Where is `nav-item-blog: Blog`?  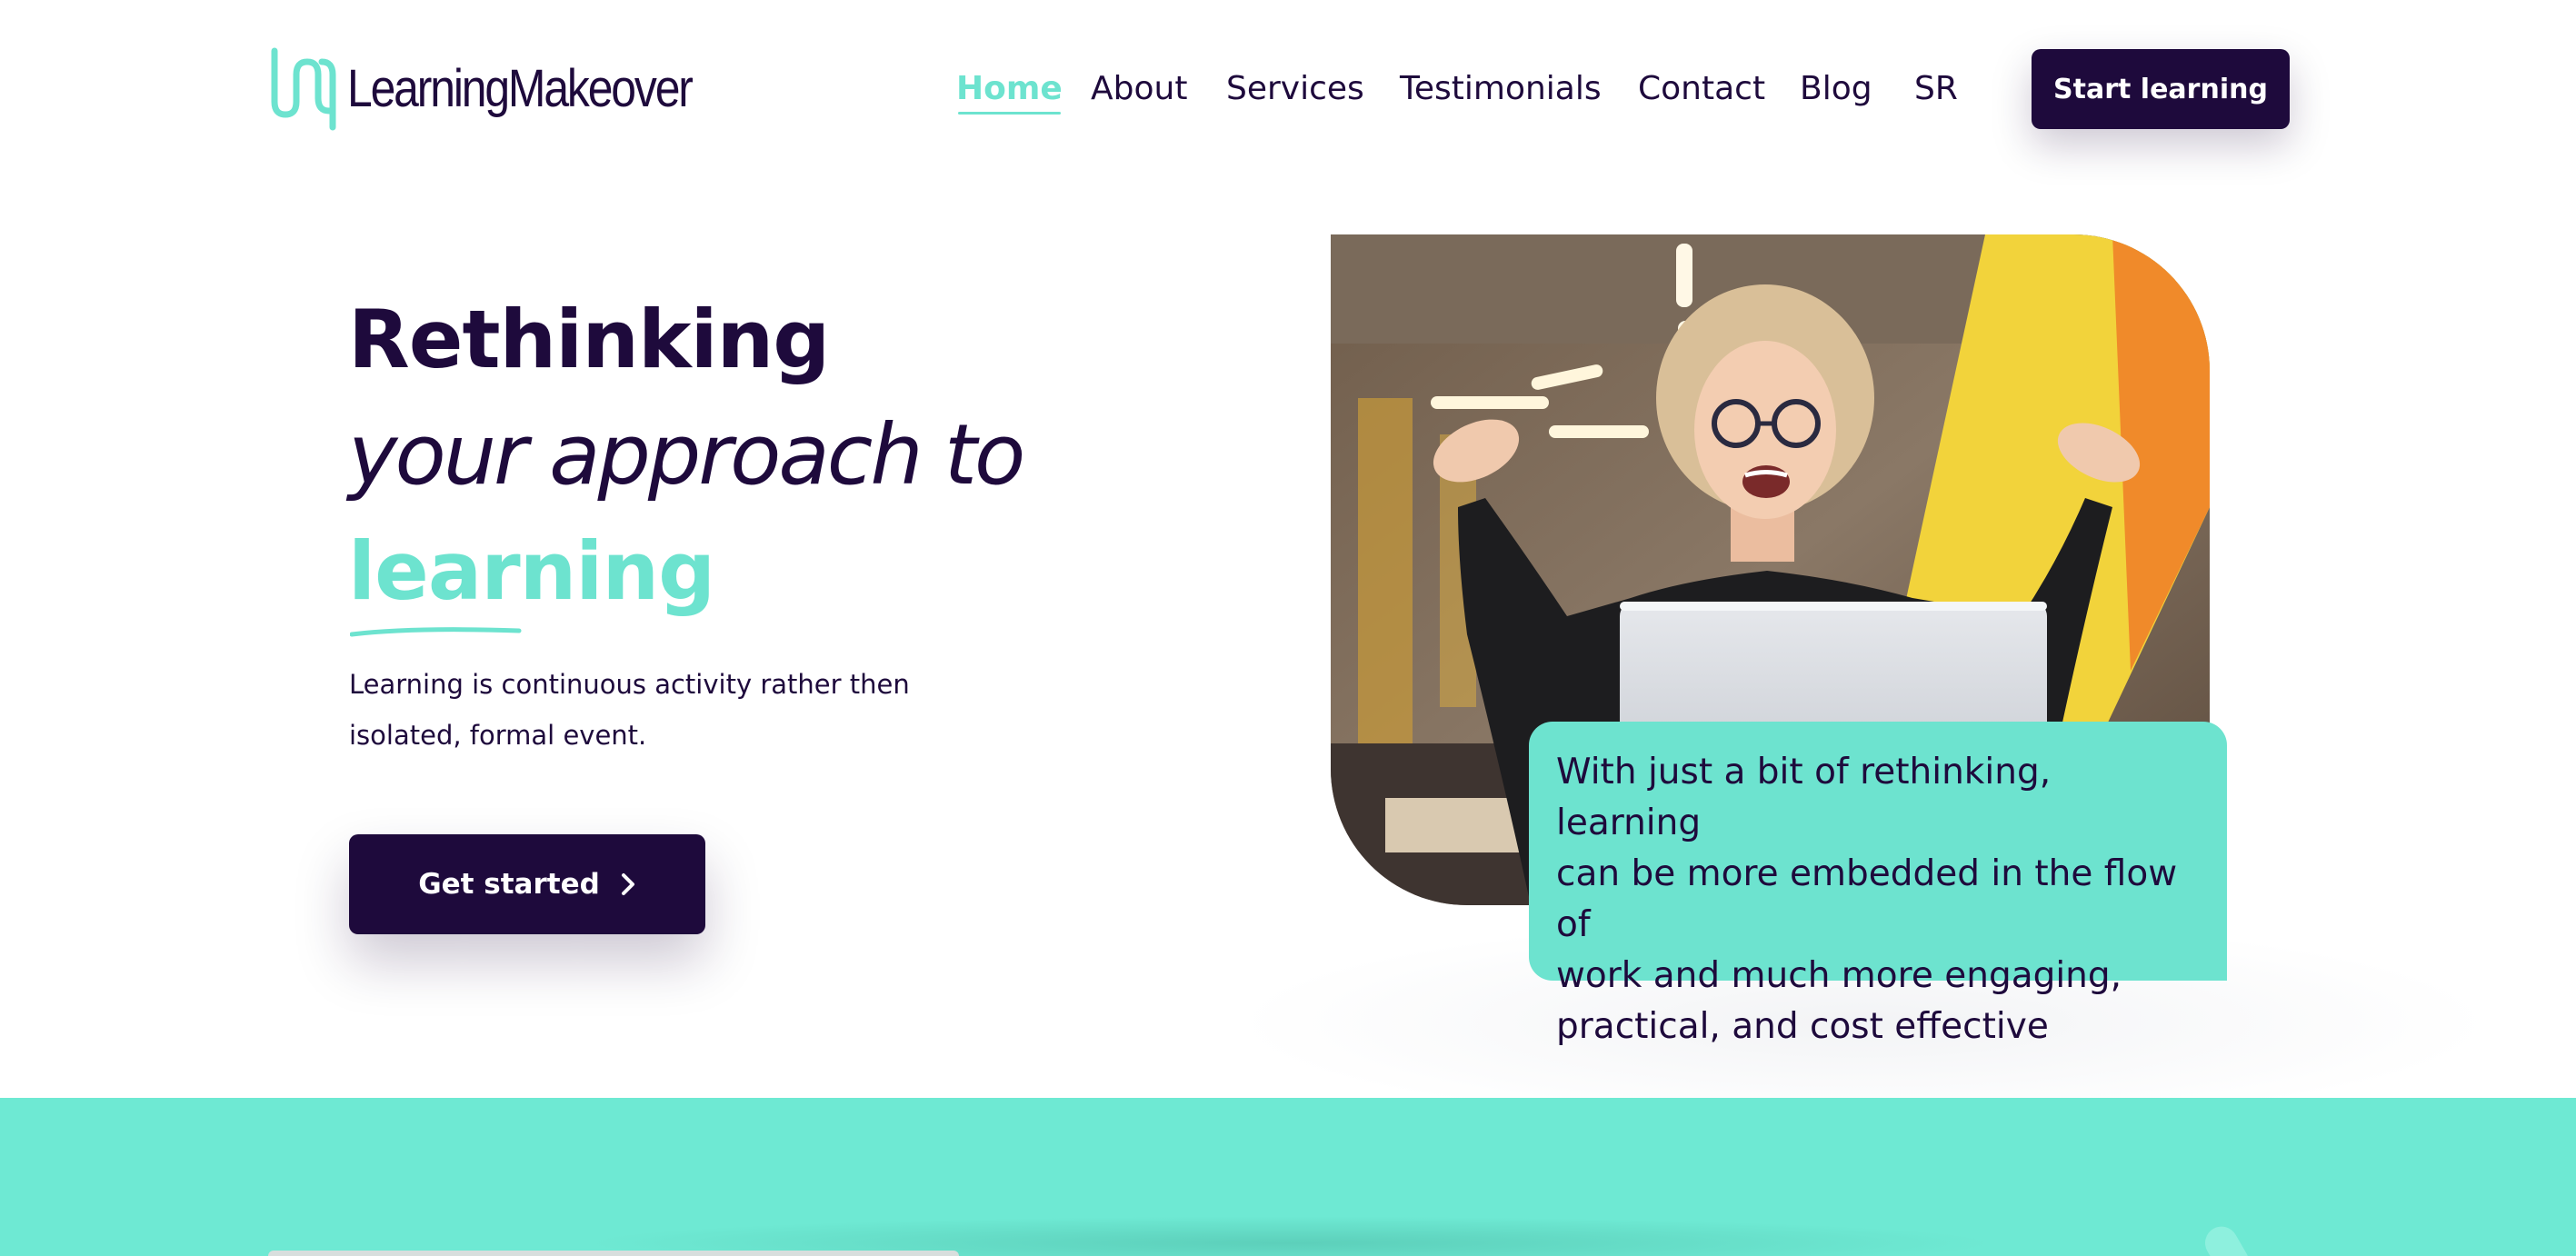 nav-item-blog: Blog is located at coordinates (1836, 89).